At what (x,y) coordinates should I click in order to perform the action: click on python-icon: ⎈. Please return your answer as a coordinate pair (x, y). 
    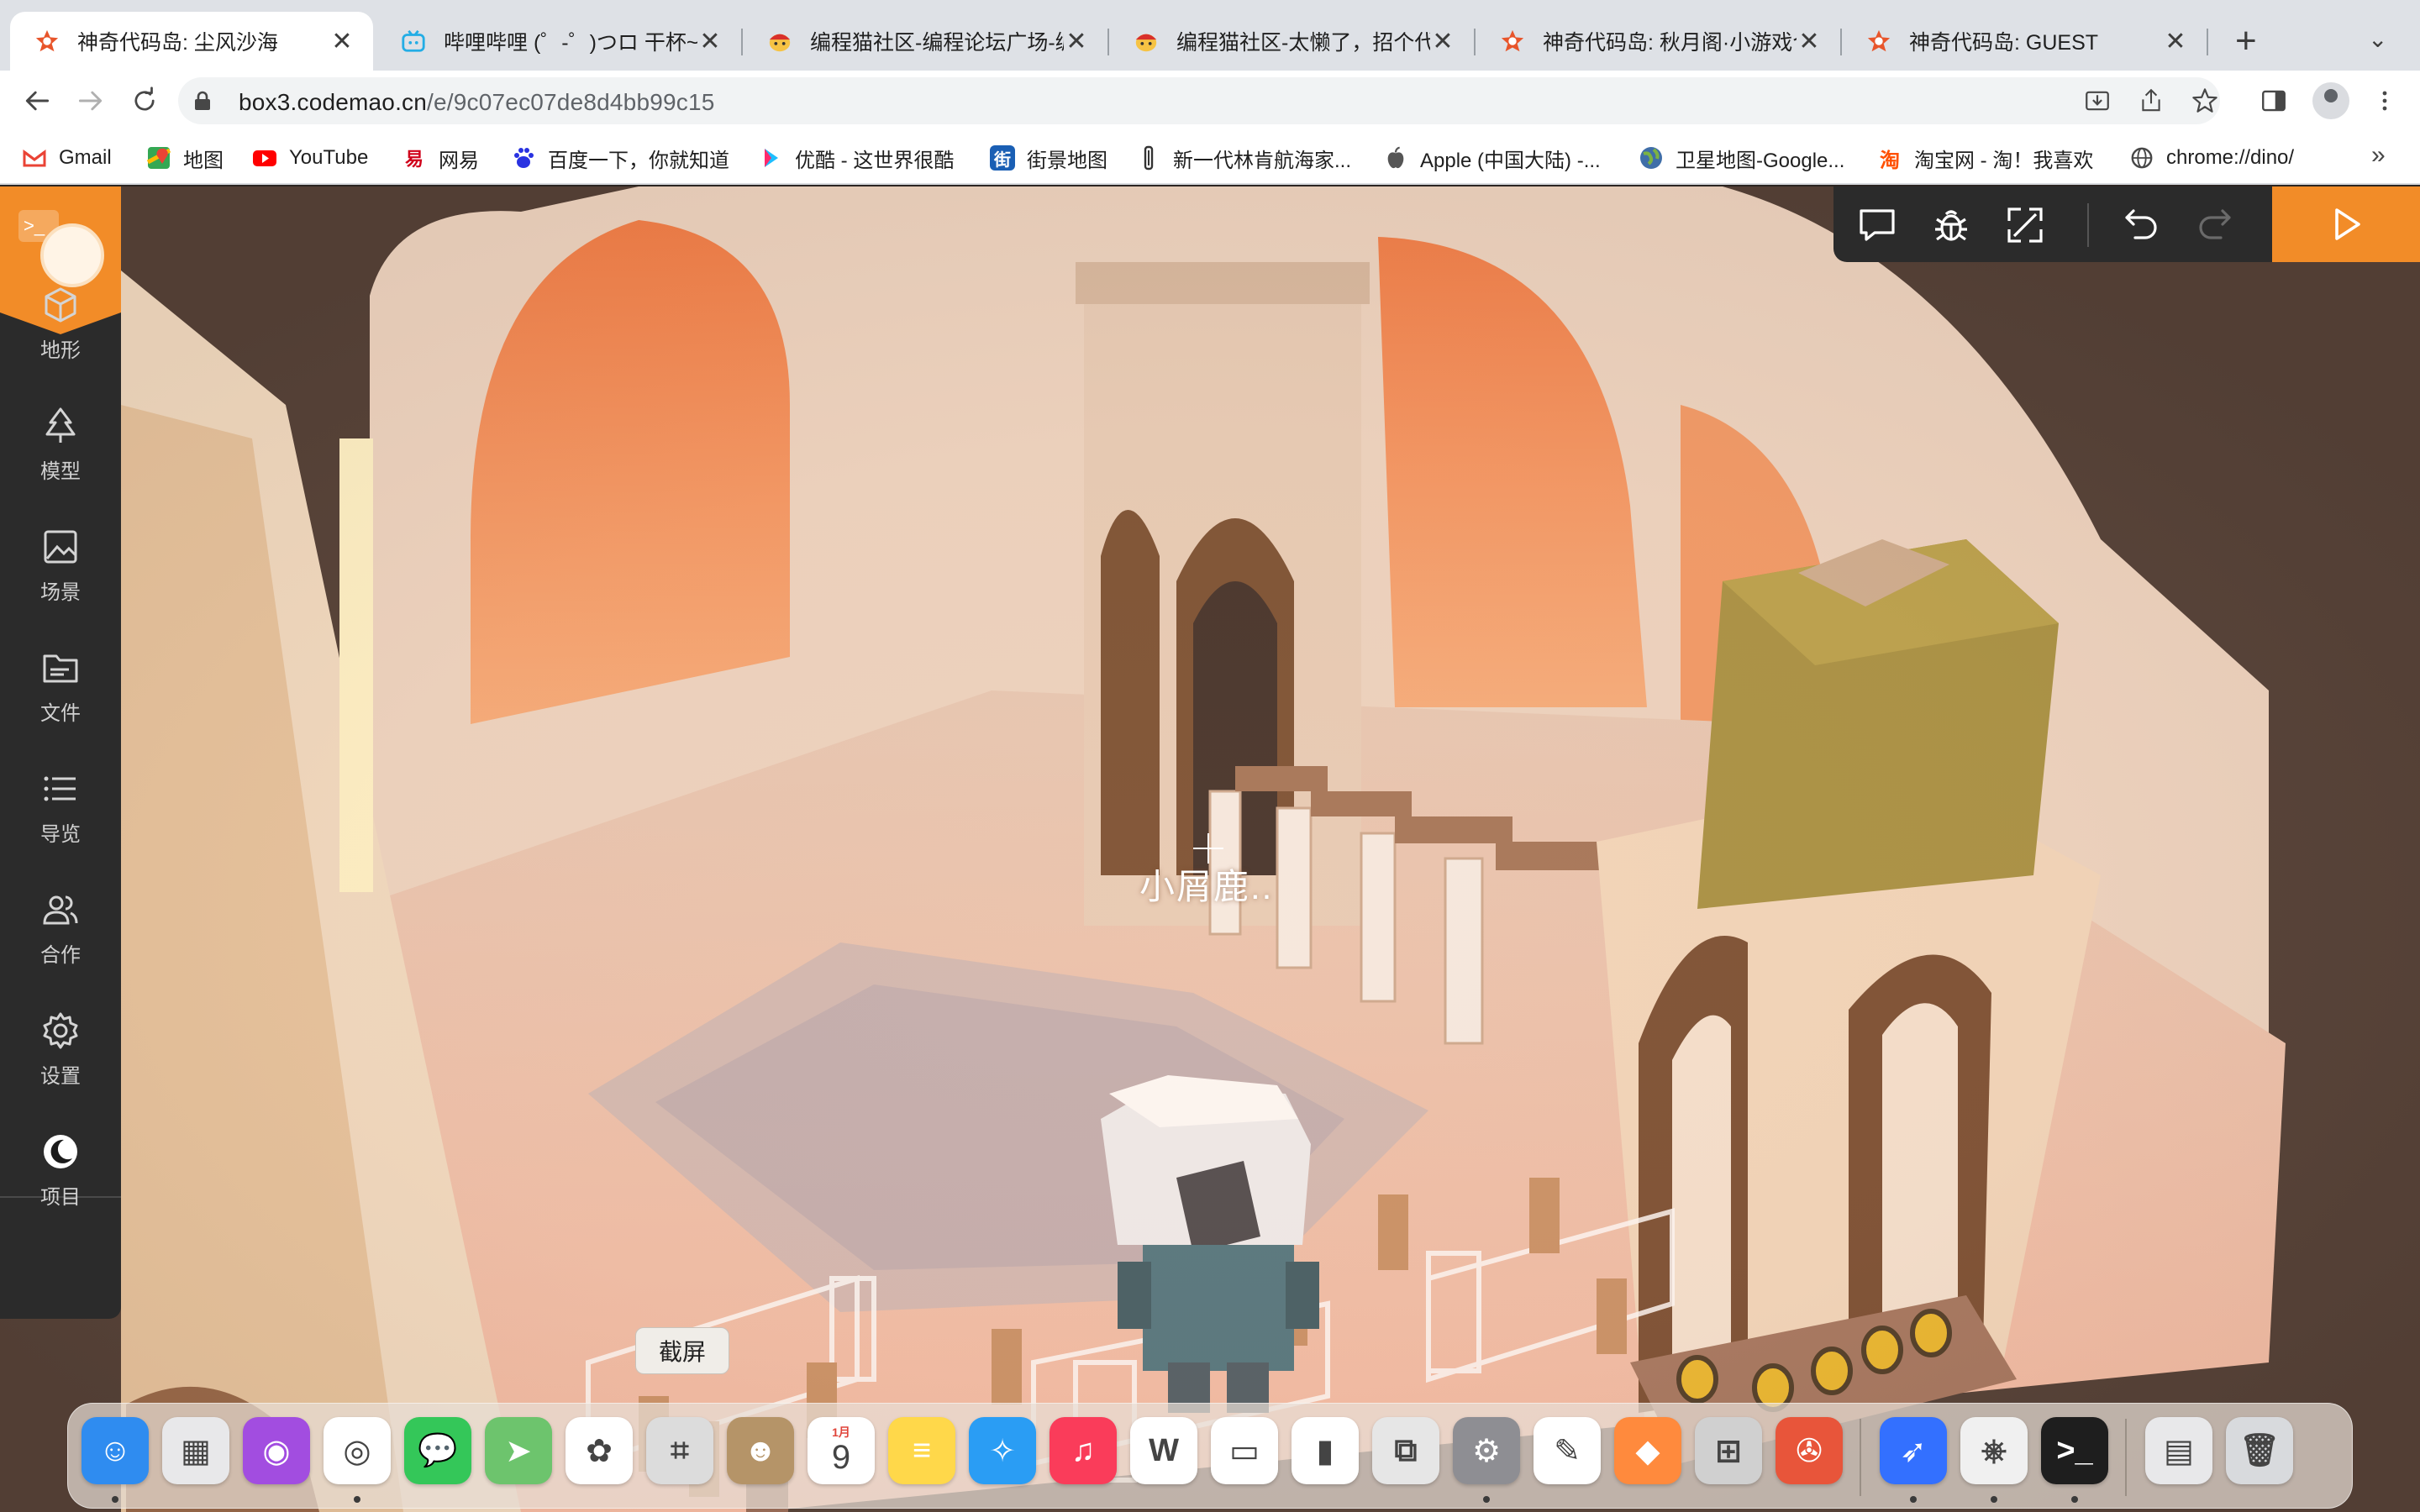
    Looking at the image, I should click on (1994, 1450).